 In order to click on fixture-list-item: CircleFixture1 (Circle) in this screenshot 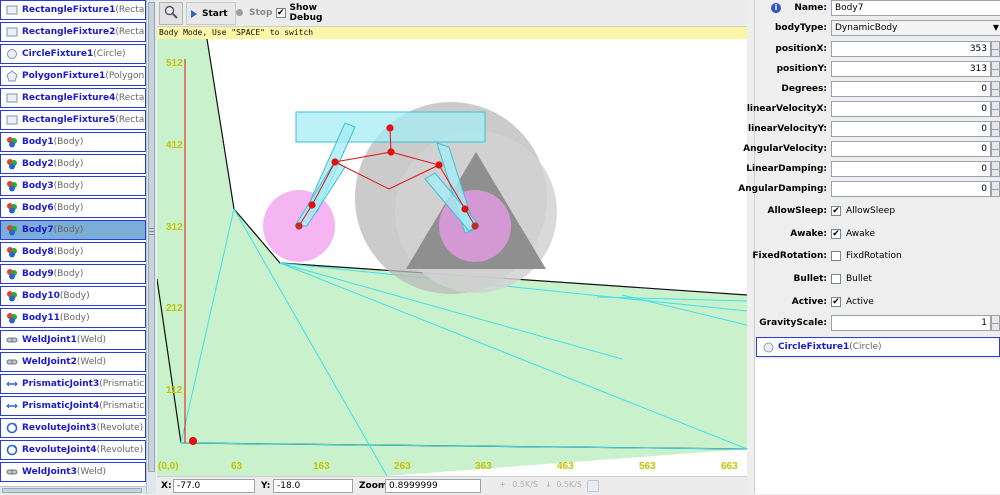, I will do `click(878, 347)`.